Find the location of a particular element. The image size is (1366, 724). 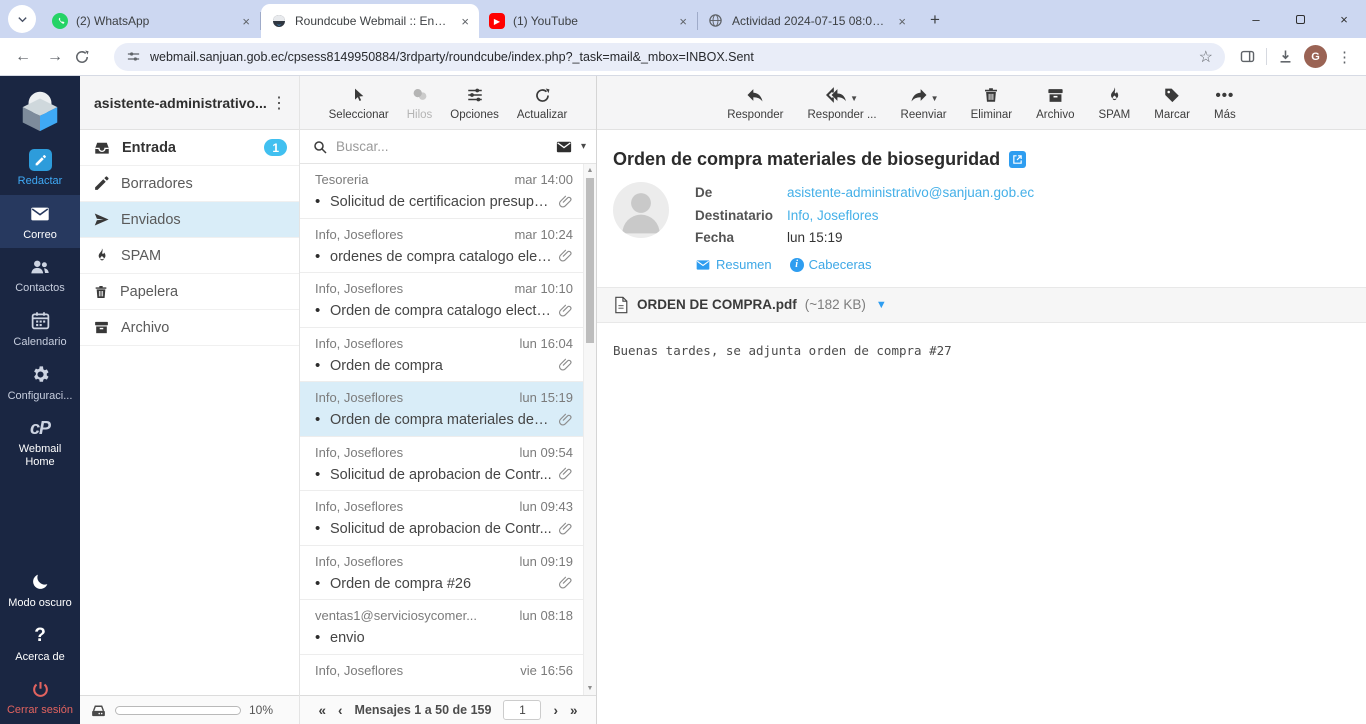

back-button: ← is located at coordinates (23, 57).